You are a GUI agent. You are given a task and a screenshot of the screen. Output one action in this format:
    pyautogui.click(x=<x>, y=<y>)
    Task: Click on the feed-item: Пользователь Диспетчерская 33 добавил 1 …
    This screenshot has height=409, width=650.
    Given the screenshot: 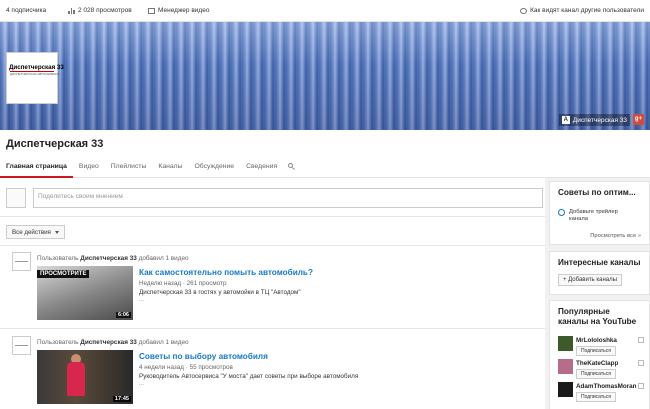 What is the action you would take?
    pyautogui.click(x=272, y=372)
    